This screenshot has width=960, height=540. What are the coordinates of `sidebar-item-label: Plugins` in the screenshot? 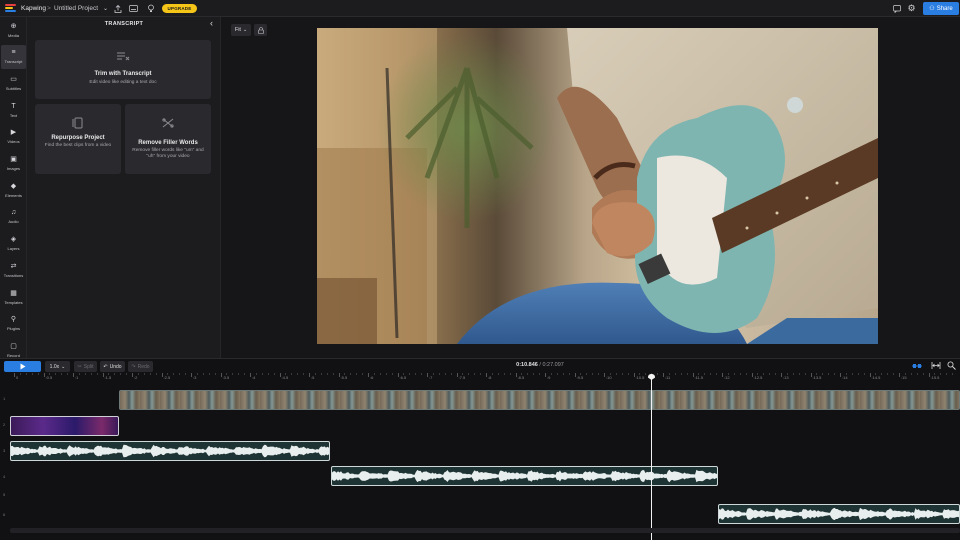 It's located at (13, 329).